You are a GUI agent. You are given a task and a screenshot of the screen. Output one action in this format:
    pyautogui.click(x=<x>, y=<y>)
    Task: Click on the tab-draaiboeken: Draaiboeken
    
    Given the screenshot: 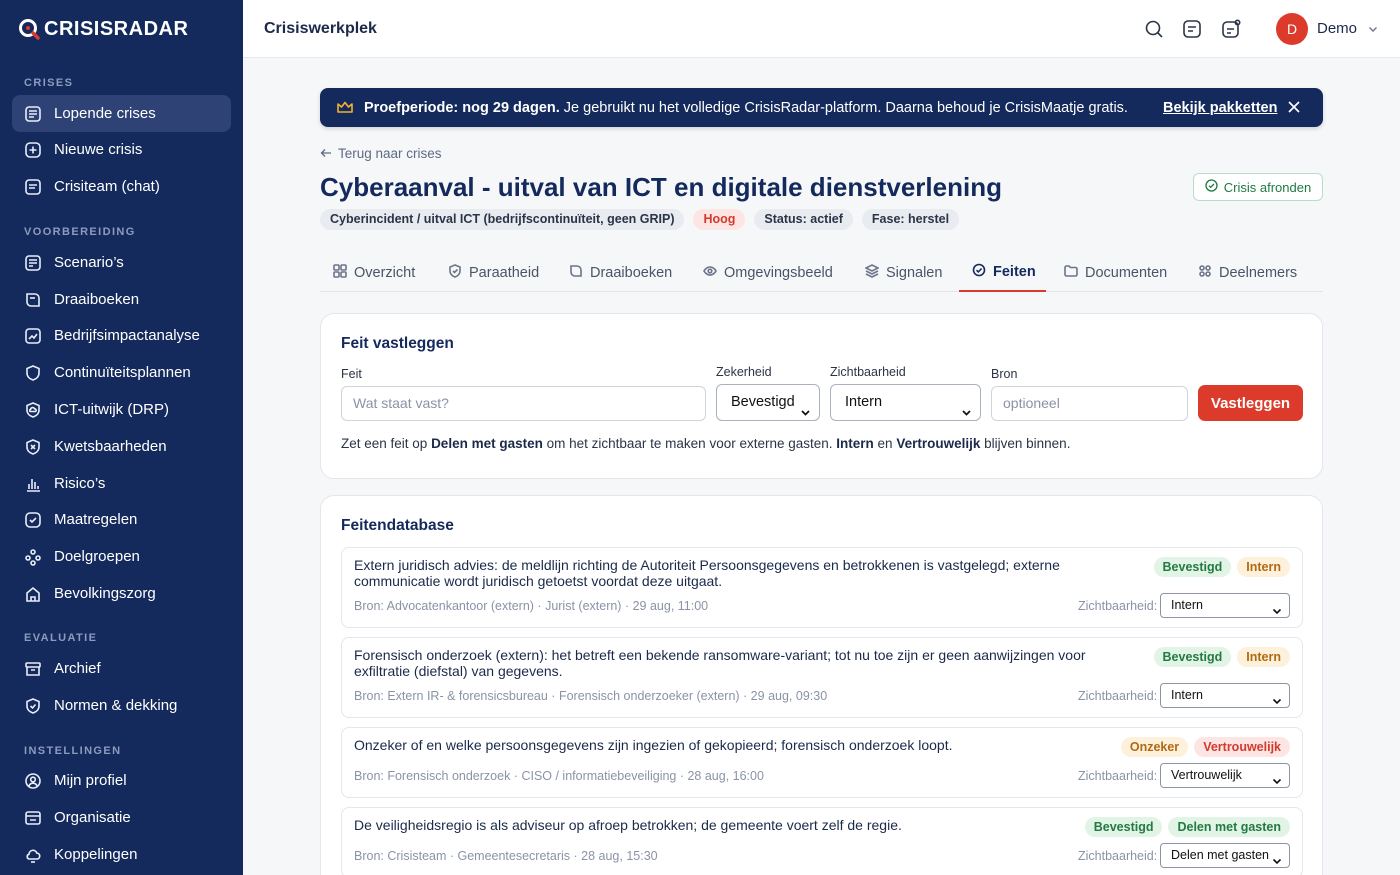 What is the action you would take?
    pyautogui.click(x=620, y=272)
    